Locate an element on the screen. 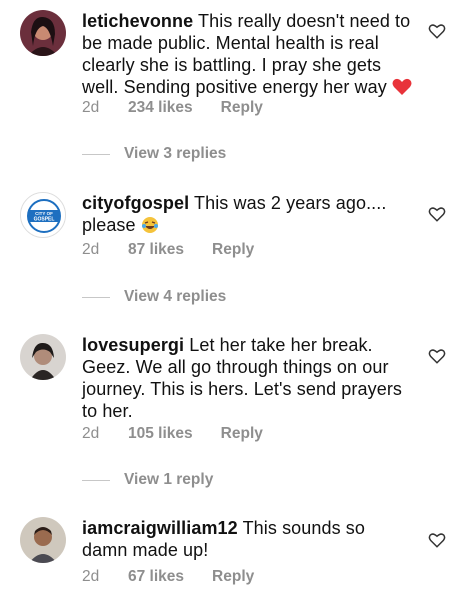  avatar: CITY OF GOSPEL is located at coordinates (43, 215).